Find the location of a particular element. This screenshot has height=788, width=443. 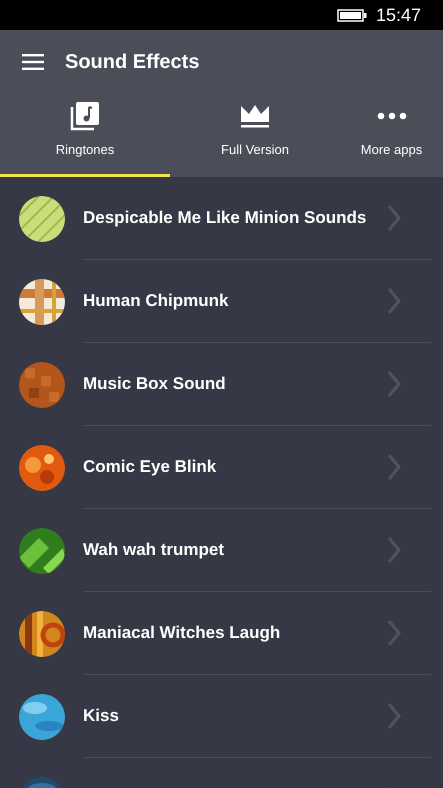

sound-title: Music Box Sound is located at coordinates (235, 384).